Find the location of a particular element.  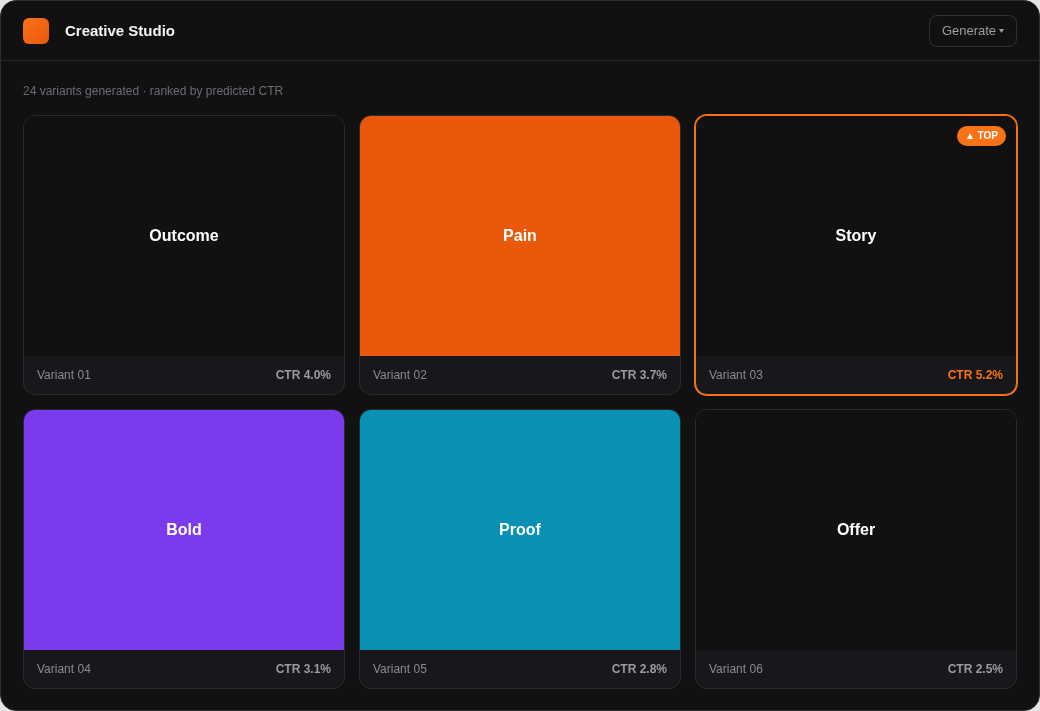

ctr-value: CTR 4.0% is located at coordinates (303, 375).